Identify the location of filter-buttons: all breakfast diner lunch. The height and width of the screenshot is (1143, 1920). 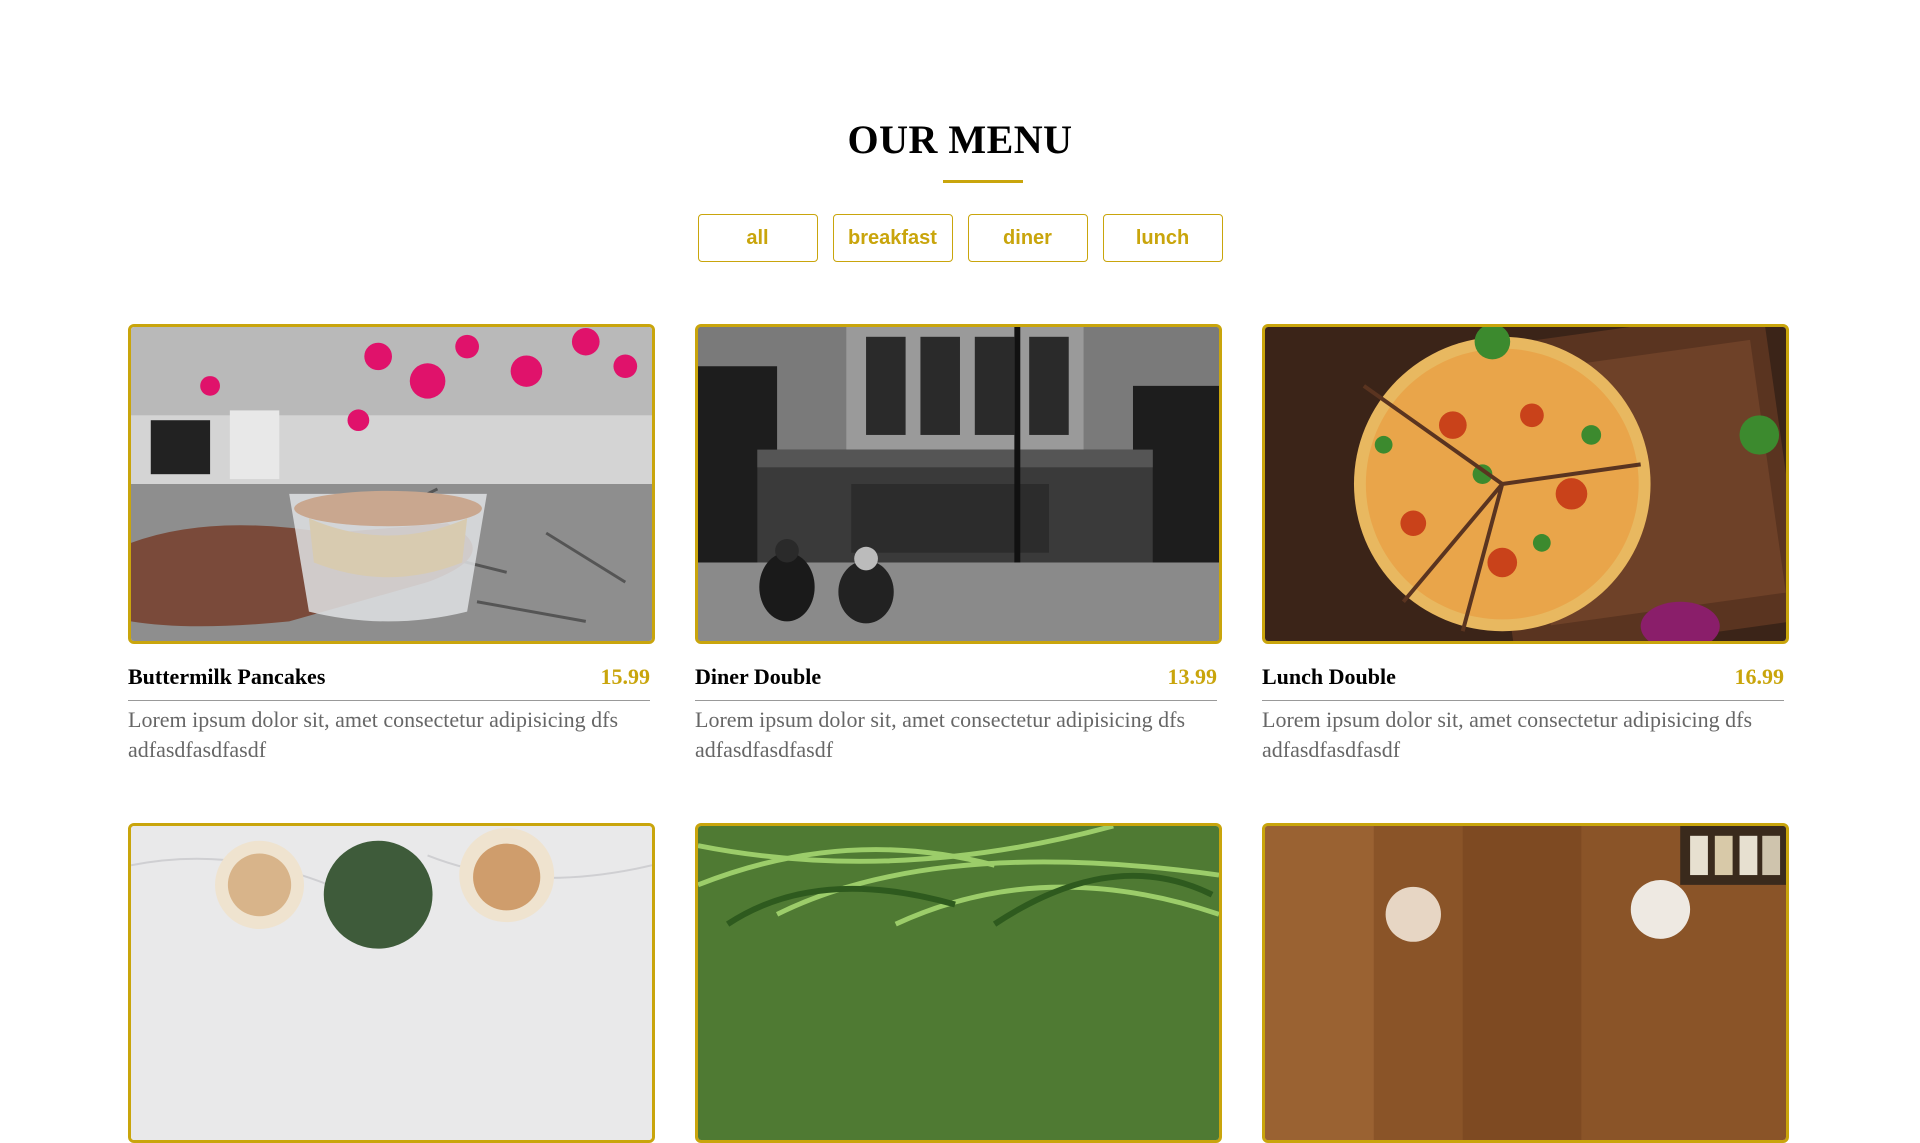
(960, 238).